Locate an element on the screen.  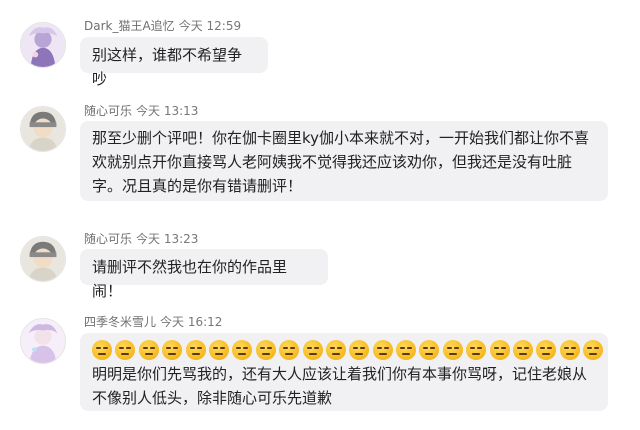
timestamp: 今天 16:12 is located at coordinates (191, 322).